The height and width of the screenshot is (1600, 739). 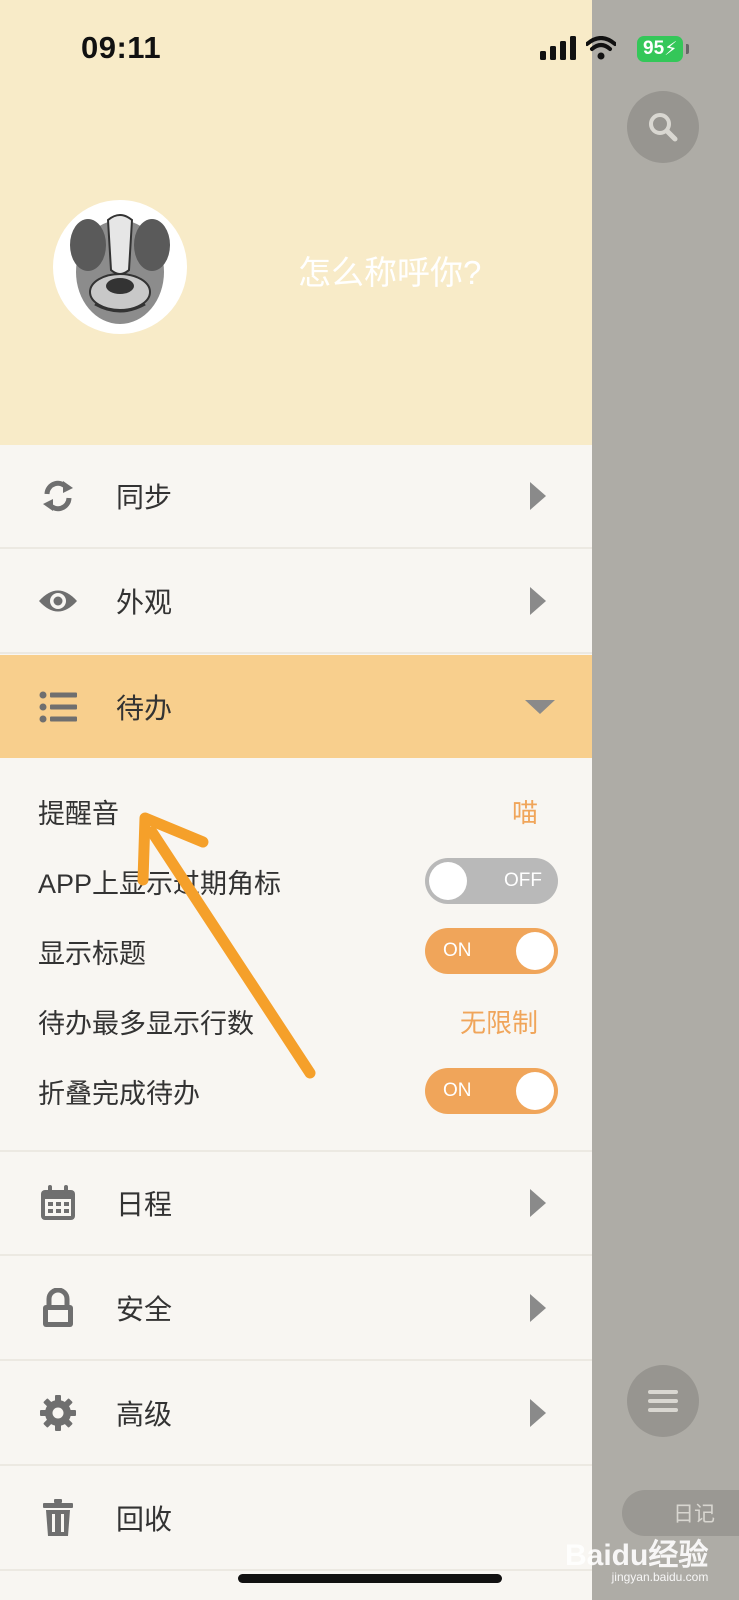 What do you see at coordinates (694, 1514) in the screenshot?
I see `diary-tab-label: 日记` at bounding box center [694, 1514].